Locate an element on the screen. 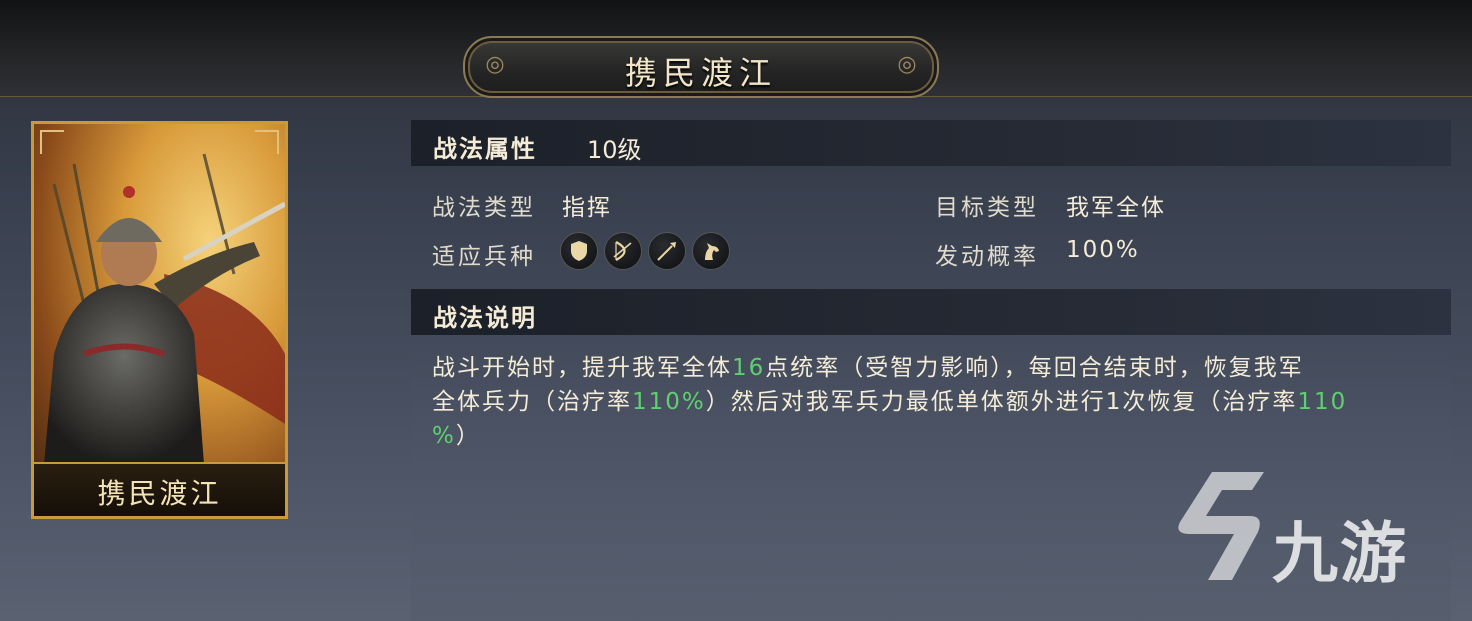  general-portrait is located at coordinates (164, 308).